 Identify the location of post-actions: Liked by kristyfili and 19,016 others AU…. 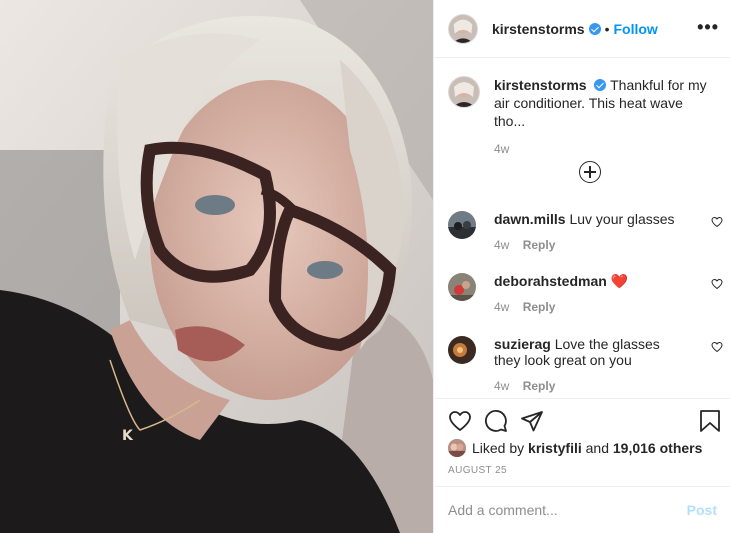
(582, 442).